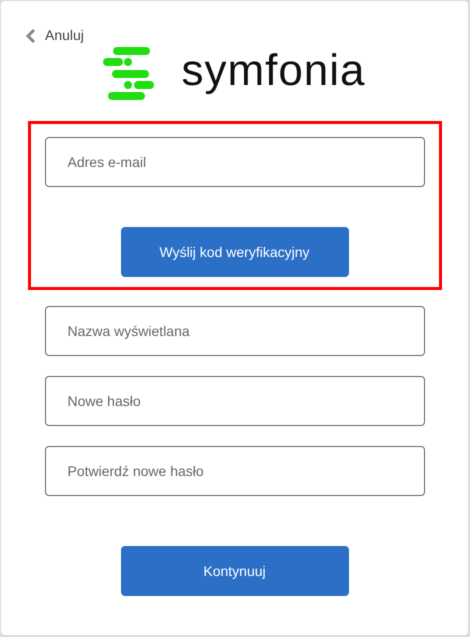 Image resolution: width=470 pixels, height=637 pixels. Describe the element at coordinates (234, 252) in the screenshot. I see `send-code-button: Wyślij kod weryfikacyjny` at that location.